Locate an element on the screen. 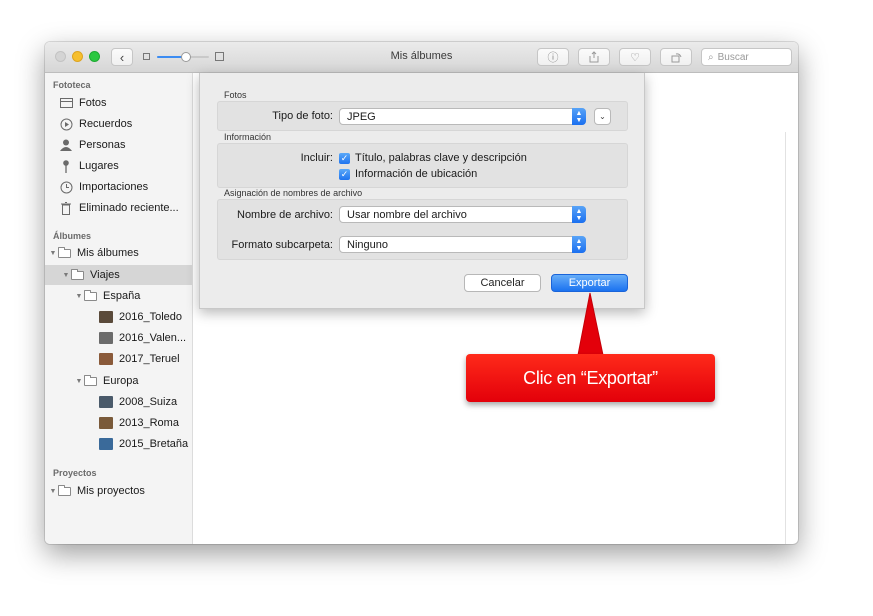 The width and height of the screenshot is (873, 616). callout-pointer is located at coordinates (590, 324).